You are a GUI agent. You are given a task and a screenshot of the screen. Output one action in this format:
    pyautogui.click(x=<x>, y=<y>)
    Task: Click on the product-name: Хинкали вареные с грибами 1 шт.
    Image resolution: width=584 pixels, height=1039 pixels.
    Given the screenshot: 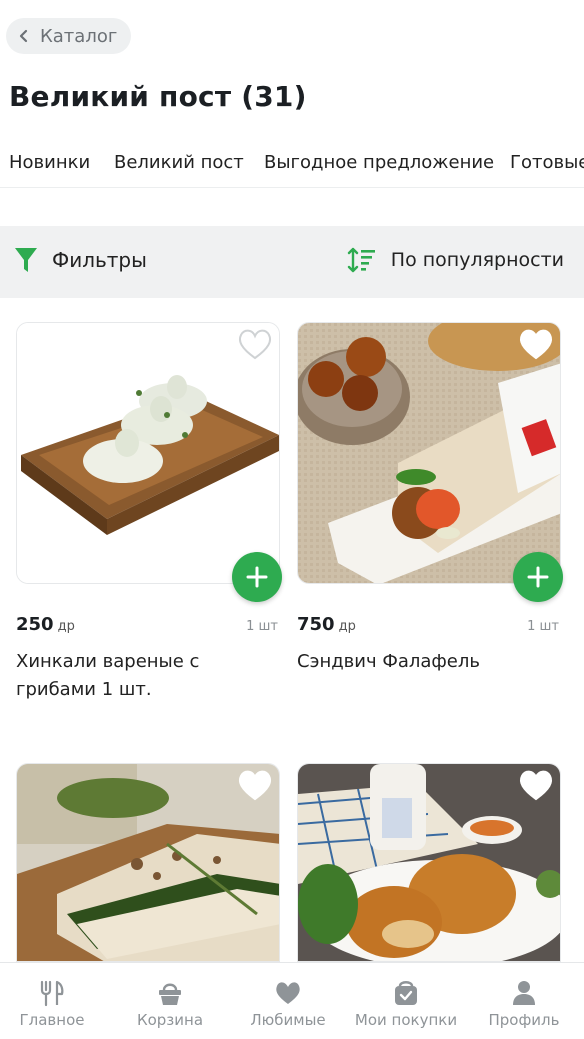 What is the action you would take?
    pyautogui.click(x=146, y=676)
    